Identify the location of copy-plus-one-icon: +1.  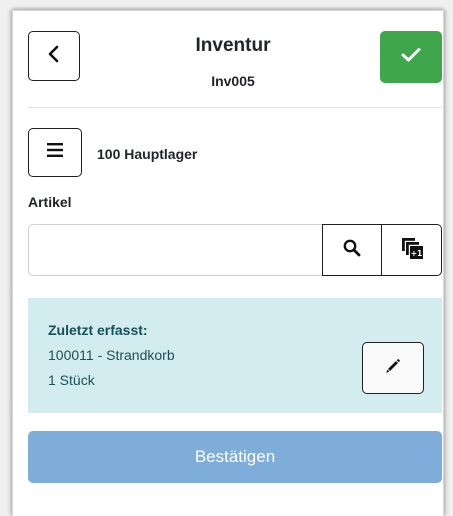
(412, 250).